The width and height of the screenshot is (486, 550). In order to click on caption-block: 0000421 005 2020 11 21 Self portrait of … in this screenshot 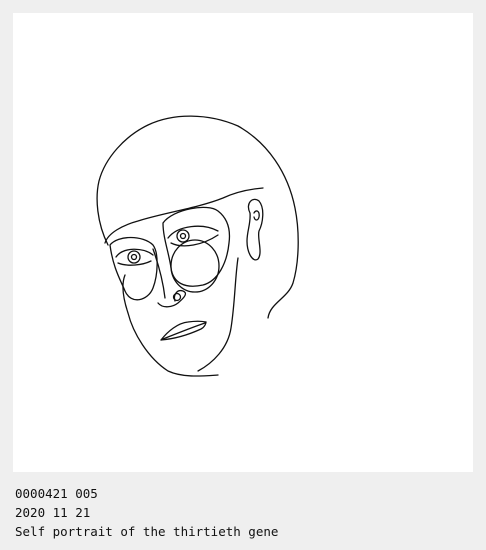, I will do `click(245, 512)`.